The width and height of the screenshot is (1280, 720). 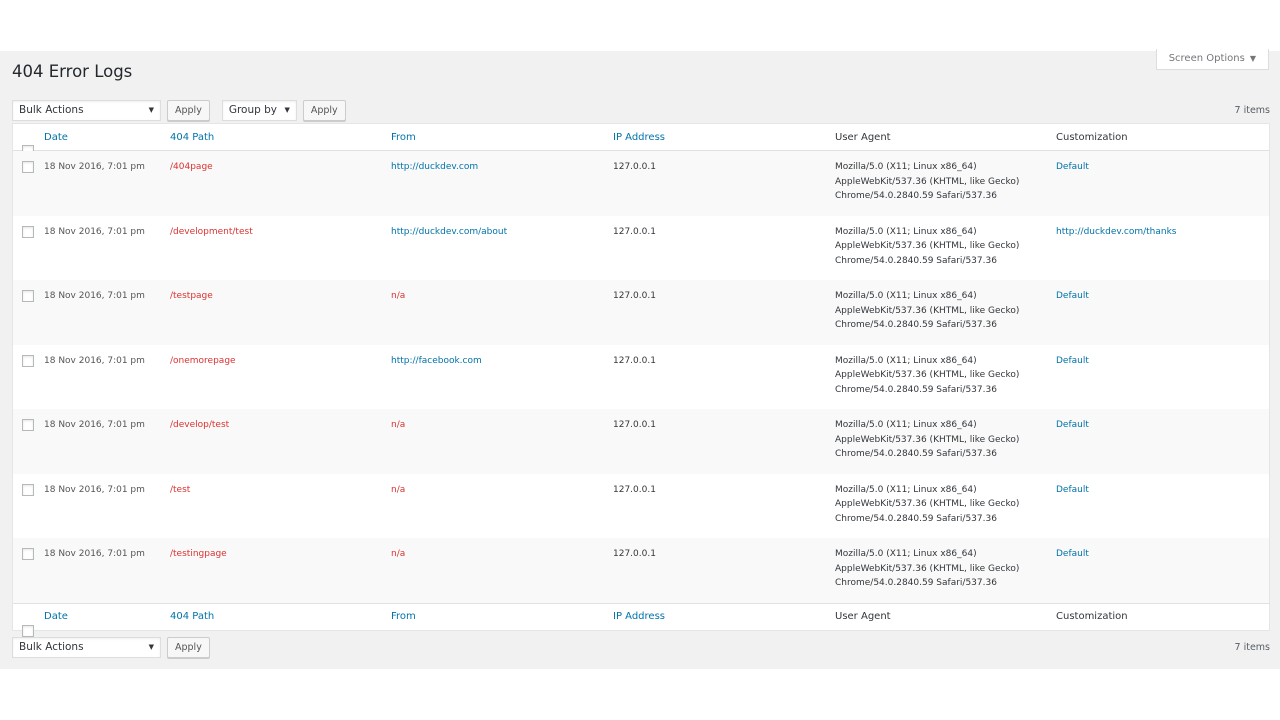 I want to click on row-from-link: http://facebook.com, so click(x=502, y=377).